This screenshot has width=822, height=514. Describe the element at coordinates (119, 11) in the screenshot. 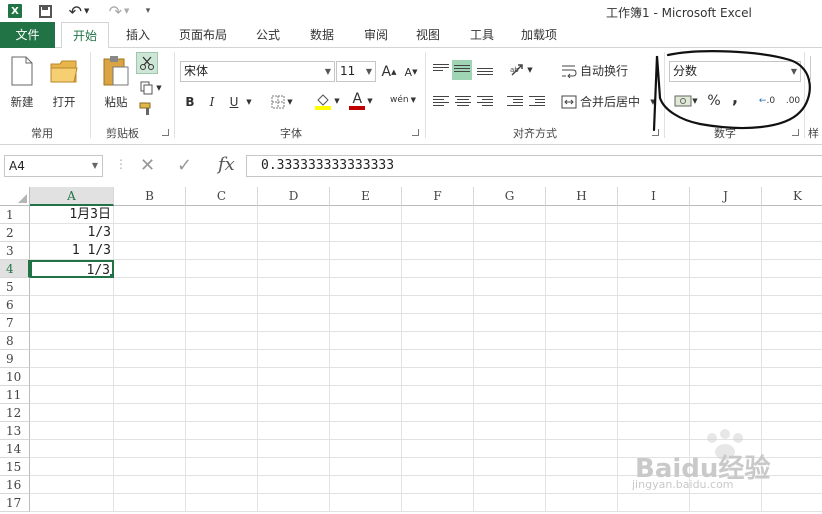

I see `redo-icon: ↷ ▼` at that location.